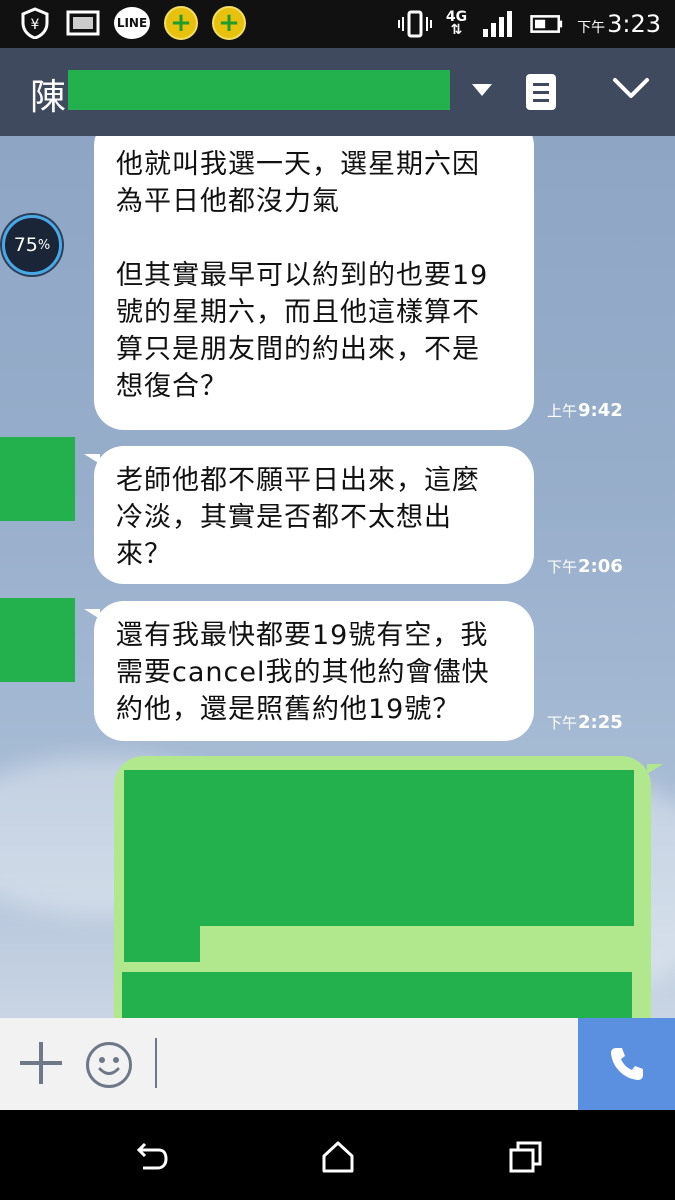  What do you see at coordinates (414, 24) in the screenshot?
I see `vibrate-icon` at bounding box center [414, 24].